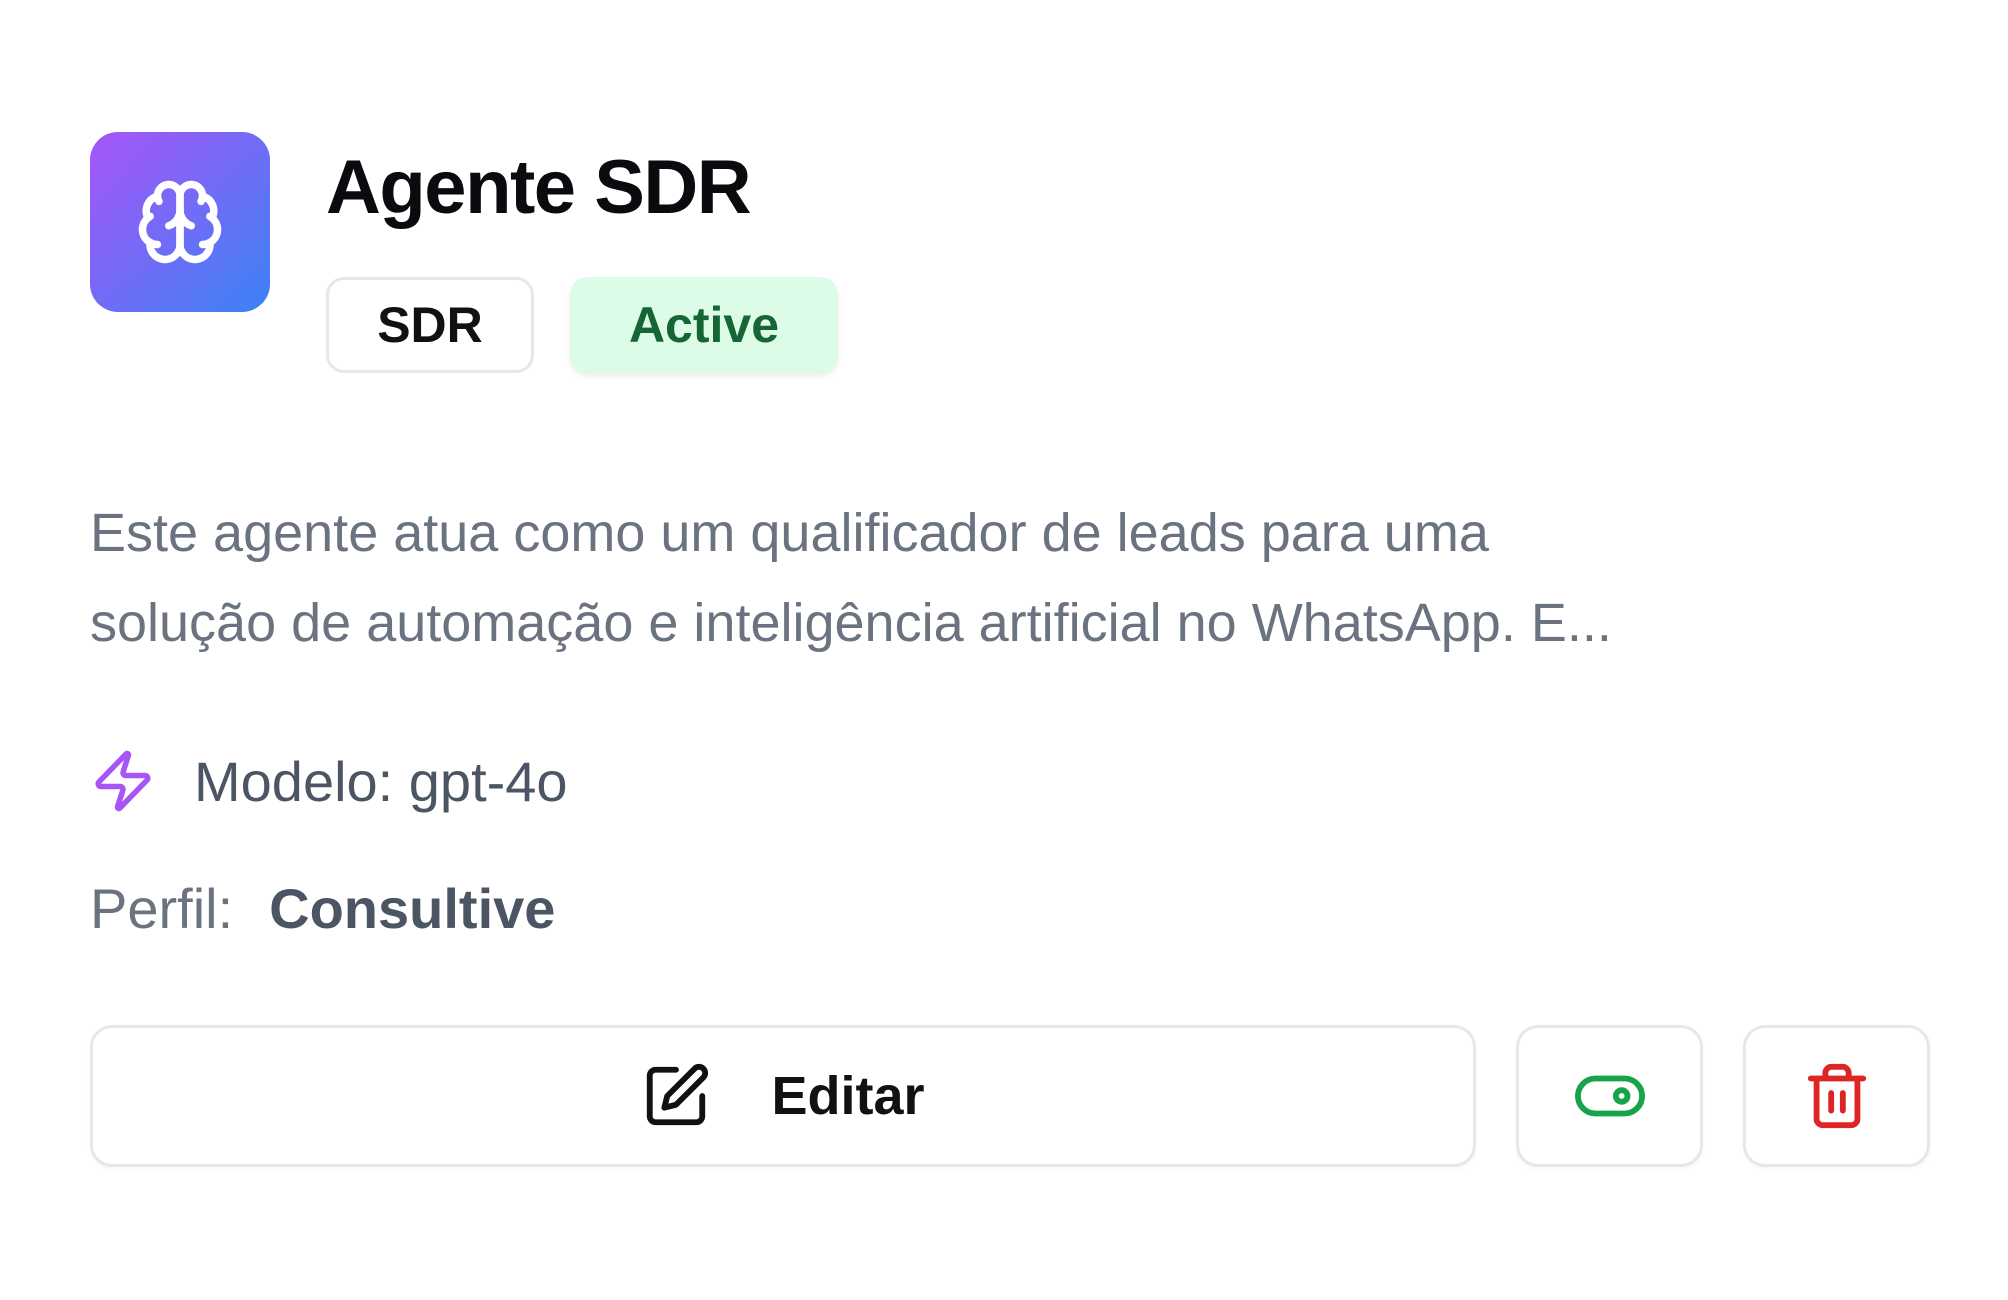 This screenshot has height=1300, width=2008. Describe the element at coordinates (430, 325) in the screenshot. I see `agent-type-badge: SDR` at that location.